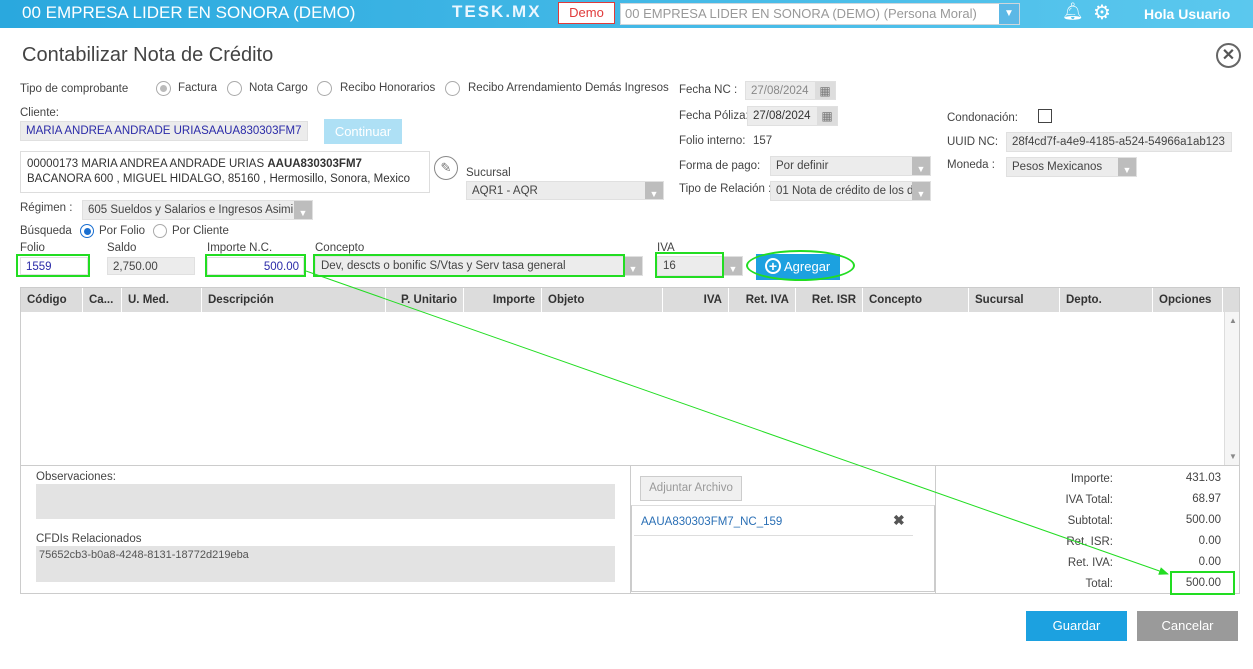 The width and height of the screenshot is (1253, 669). Describe the element at coordinates (691, 488) in the screenshot. I see `attach-file-button: Adjuntar Archivo` at that location.